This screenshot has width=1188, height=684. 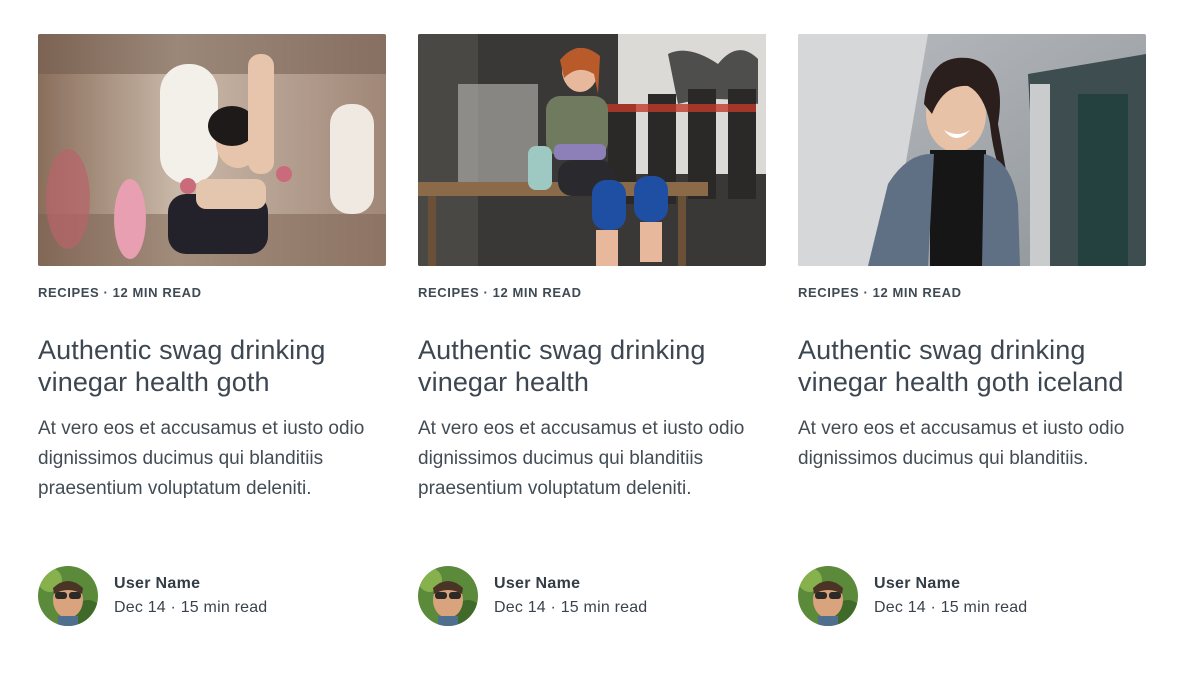 I want to click on card-title: Authentic swag drinking vinegar health, so click(x=592, y=366).